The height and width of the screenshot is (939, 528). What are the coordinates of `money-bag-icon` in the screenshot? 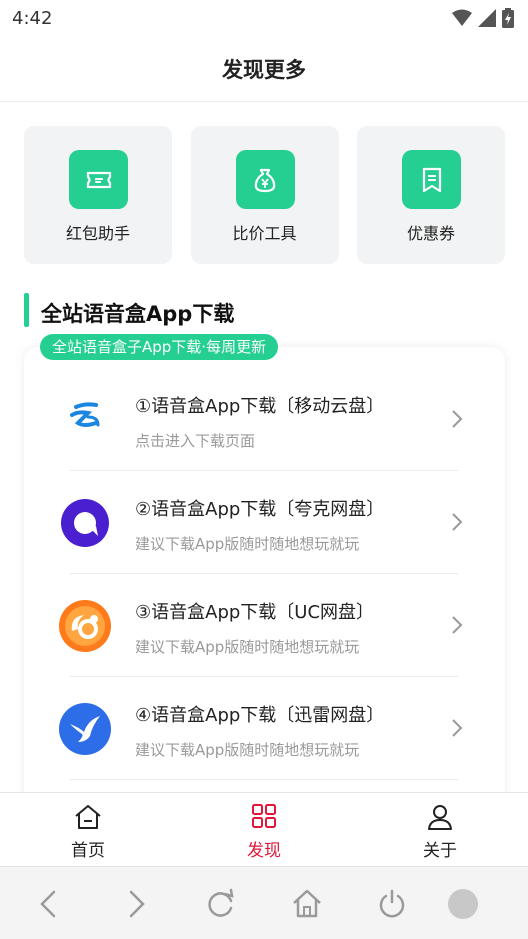 It's located at (265, 179).